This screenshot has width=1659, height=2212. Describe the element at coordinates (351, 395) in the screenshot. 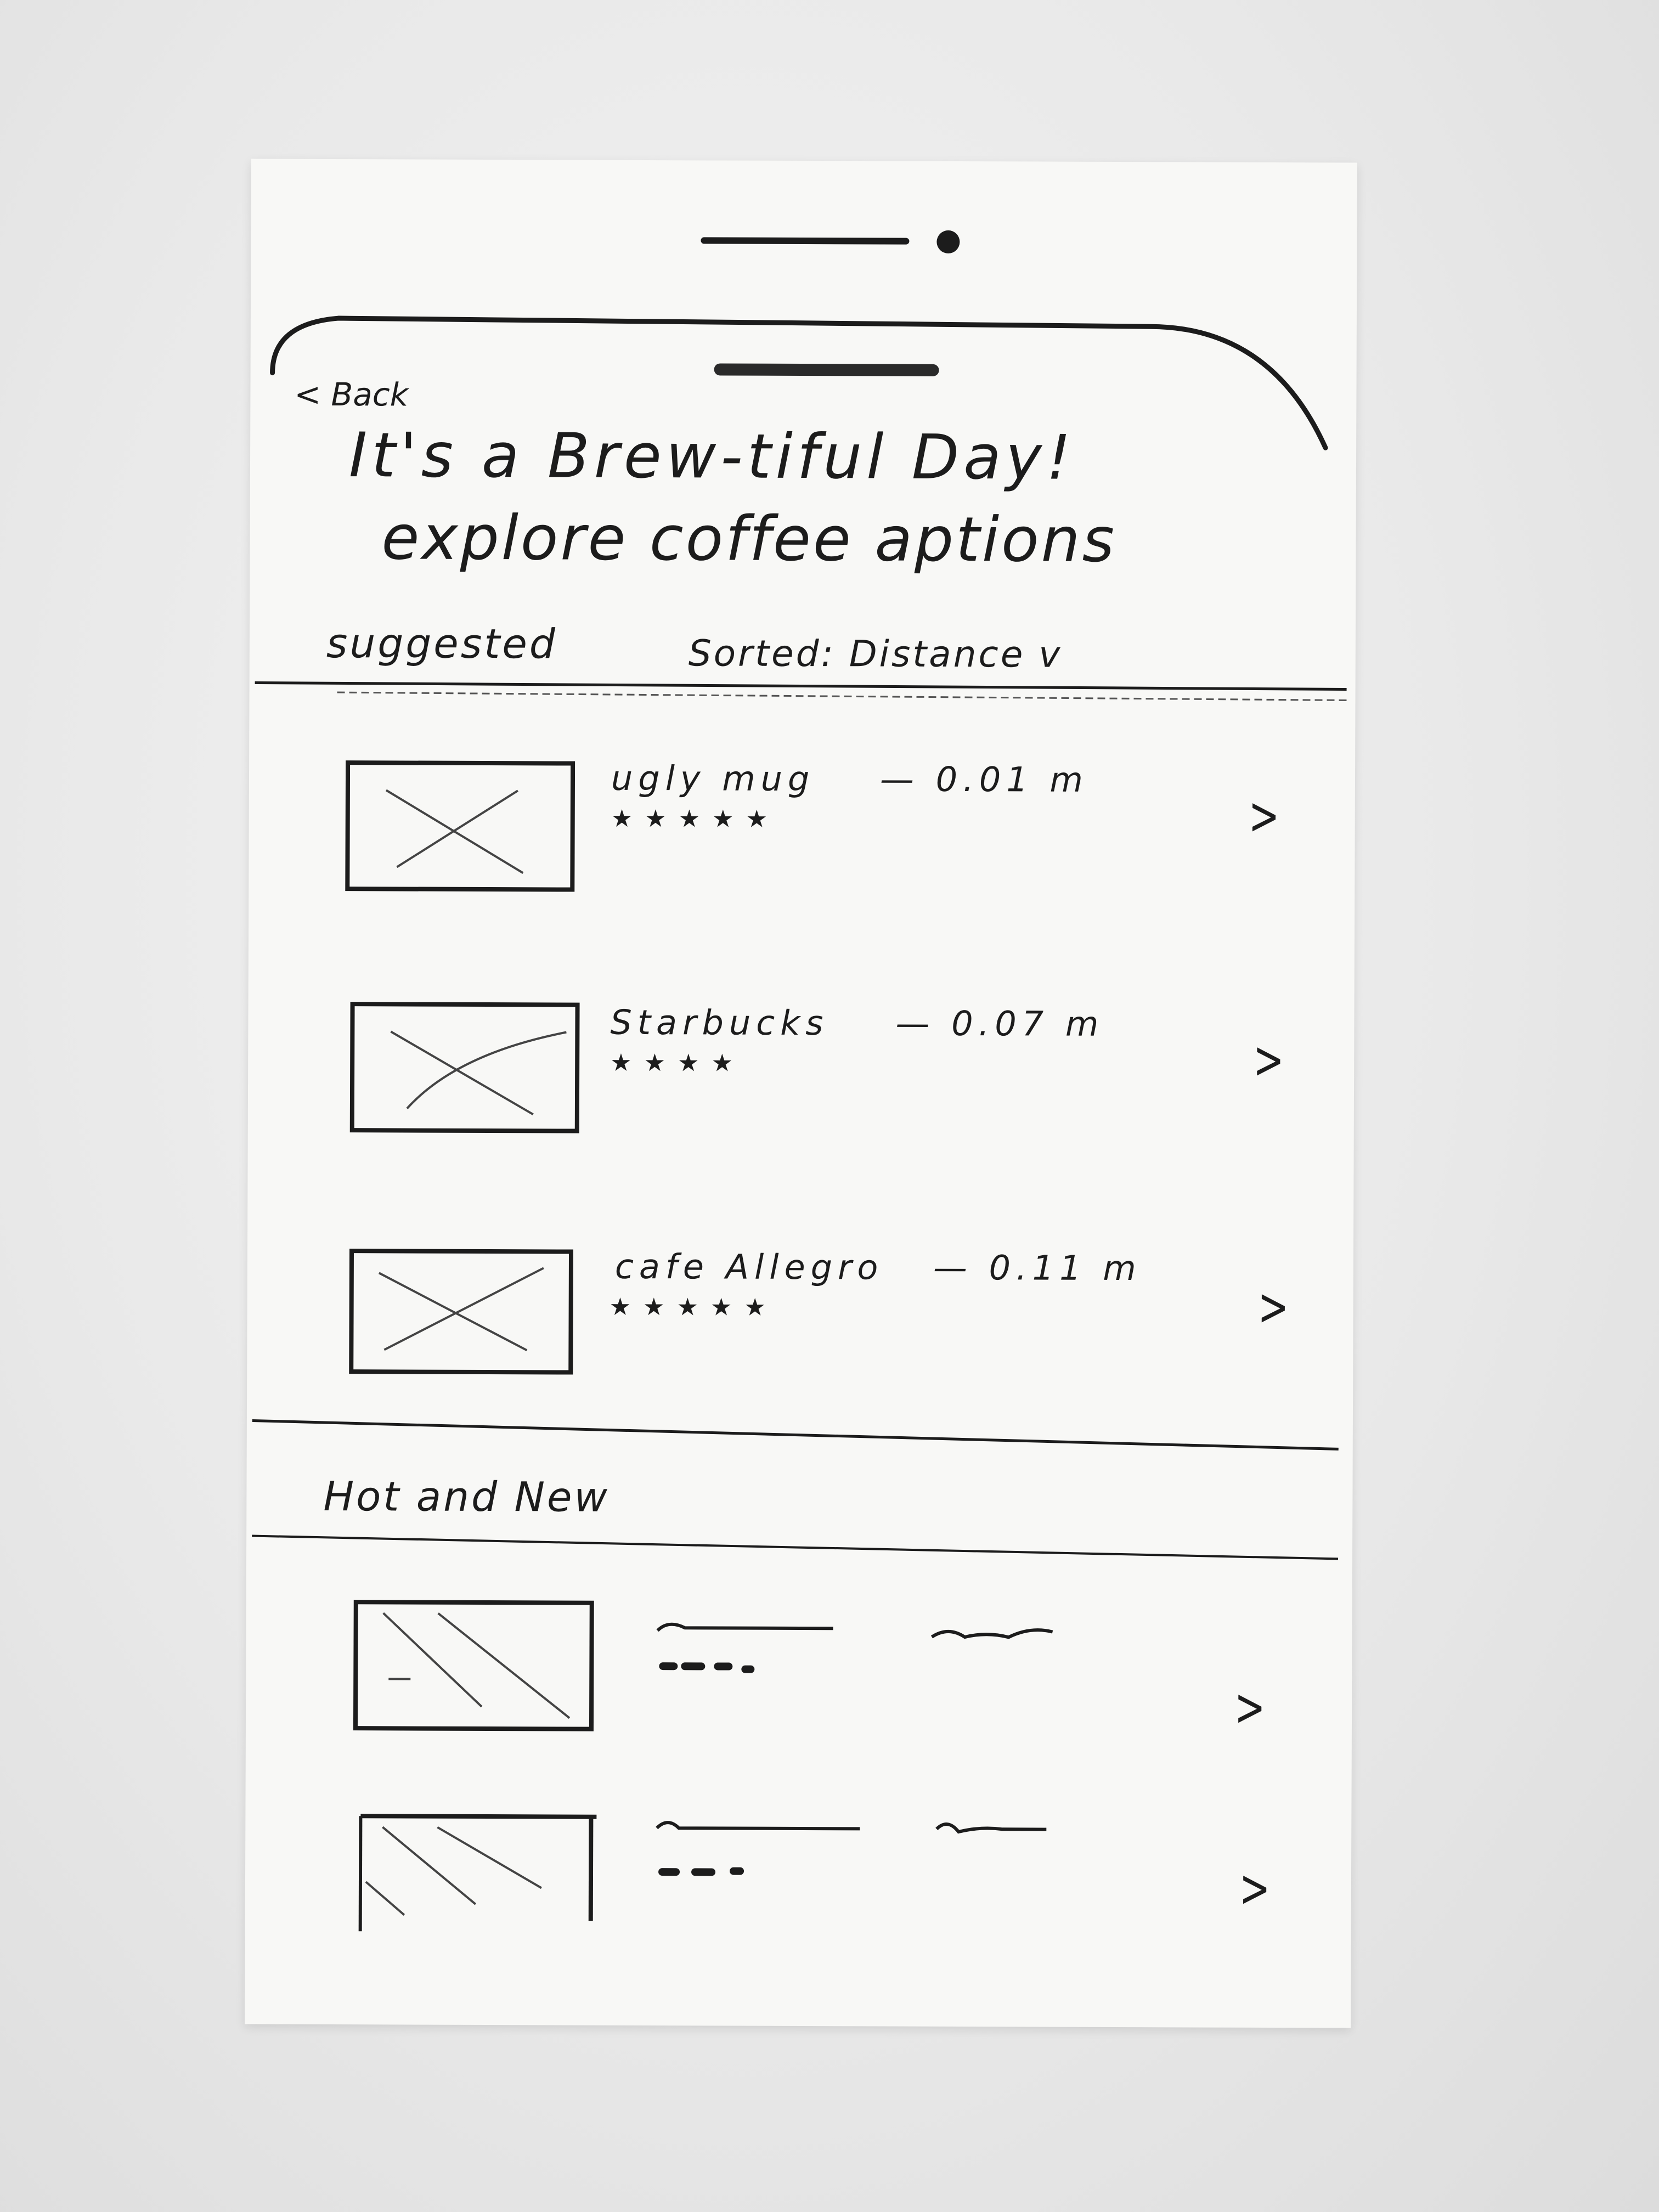

I see `back-button: < Back` at that location.